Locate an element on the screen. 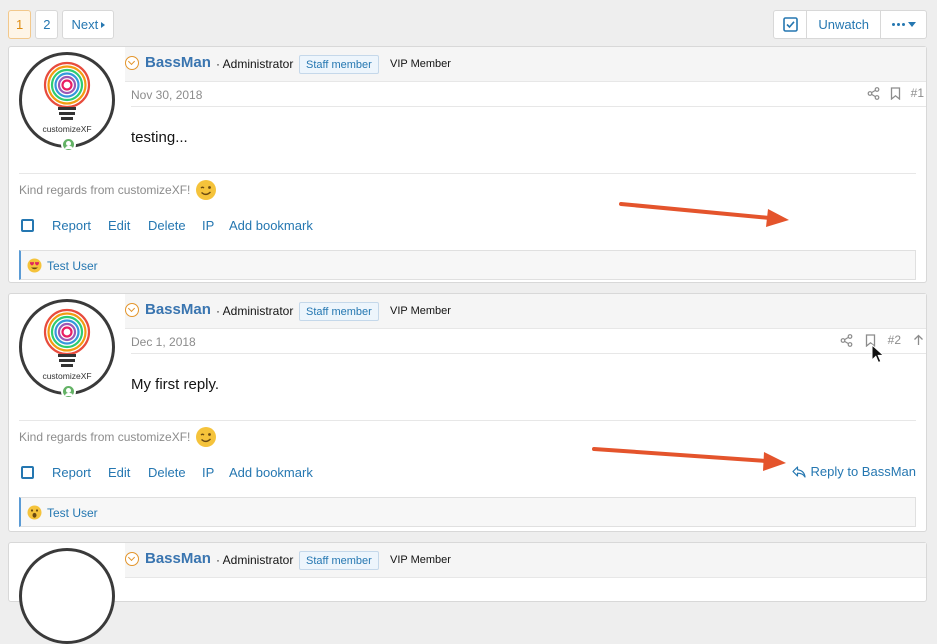  more-dots-icon is located at coordinates (898, 24).